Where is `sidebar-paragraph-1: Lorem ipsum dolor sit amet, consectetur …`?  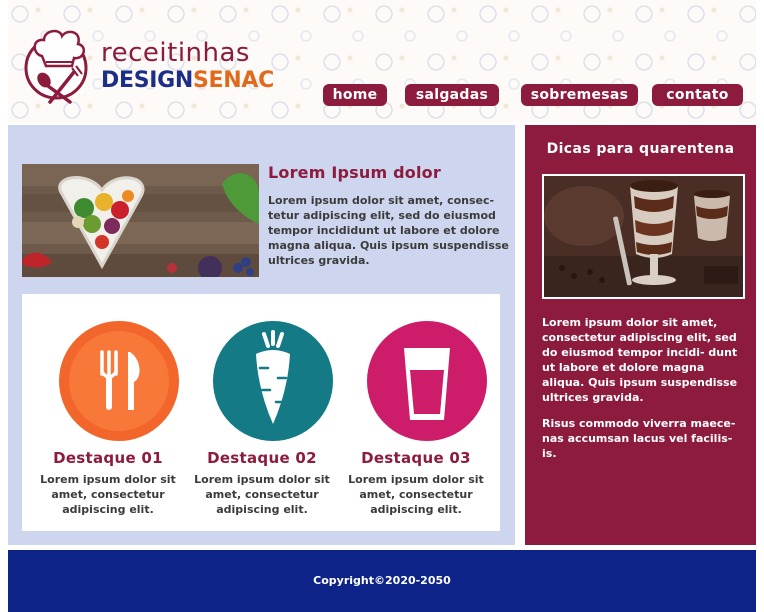
sidebar-paragraph-1: Lorem ipsum dolor sit amet, consectetur … is located at coordinates (640, 360).